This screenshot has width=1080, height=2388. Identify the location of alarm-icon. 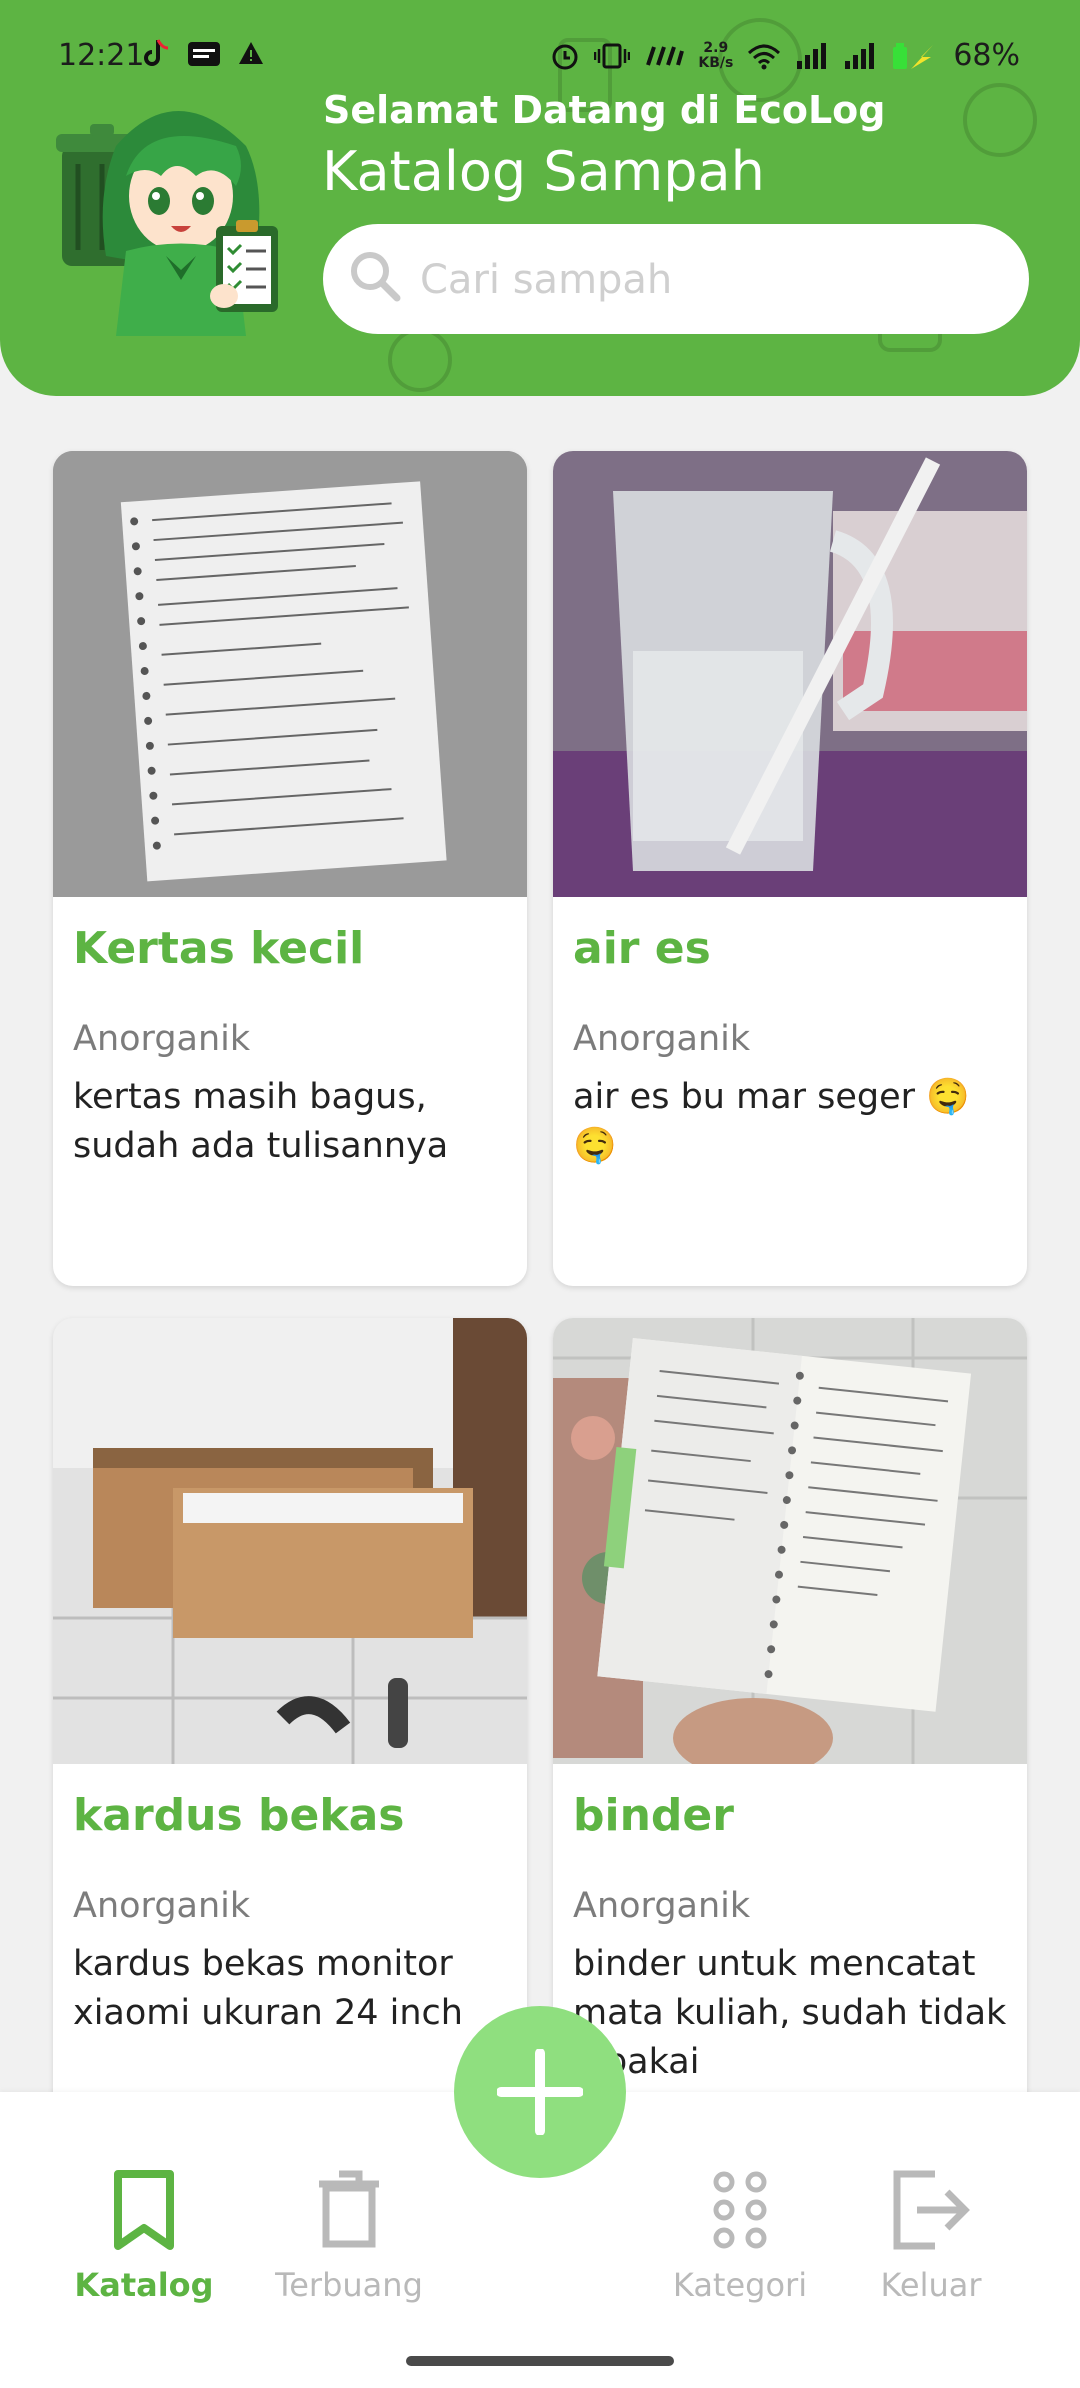
(565, 56).